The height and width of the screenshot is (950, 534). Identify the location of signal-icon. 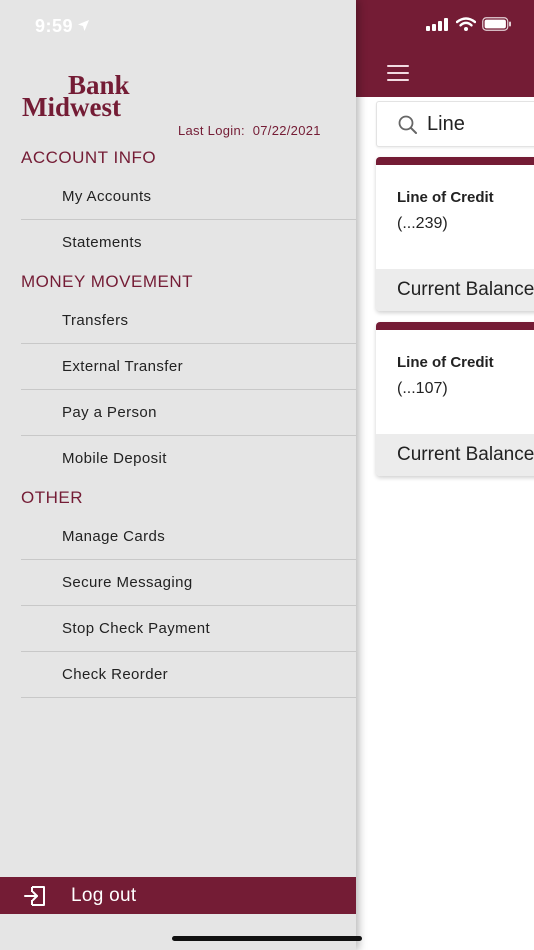
(437, 24).